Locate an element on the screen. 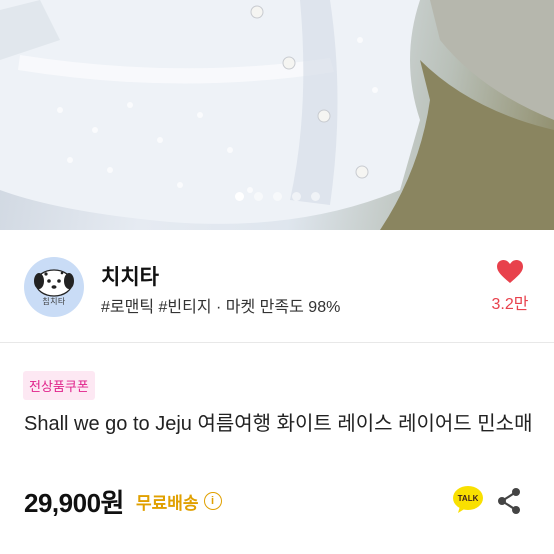 The width and height of the screenshot is (554, 554). heart-icon is located at coordinates (510, 271).